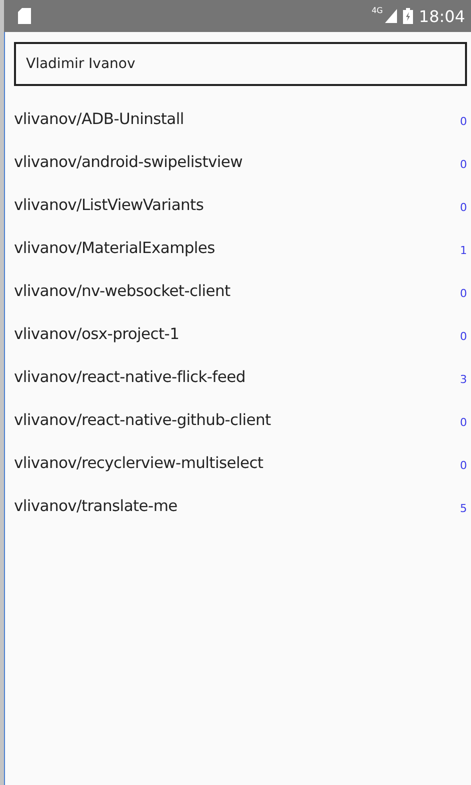 The width and height of the screenshot is (471, 785). What do you see at coordinates (390, 16) in the screenshot?
I see `signal-icon` at bounding box center [390, 16].